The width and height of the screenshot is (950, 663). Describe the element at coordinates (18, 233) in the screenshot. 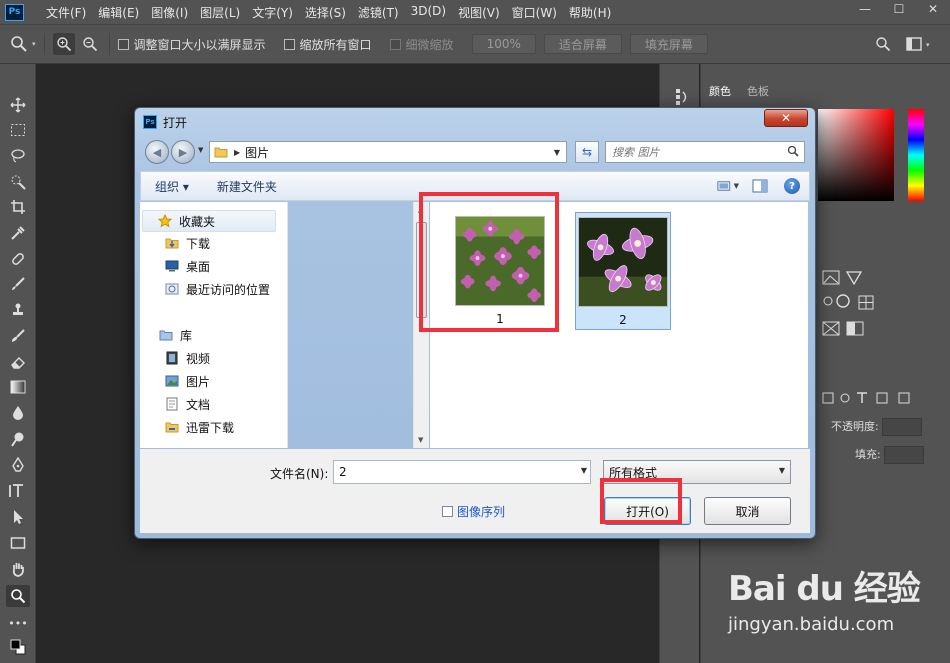

I see `eyedropper-tool-icon` at that location.